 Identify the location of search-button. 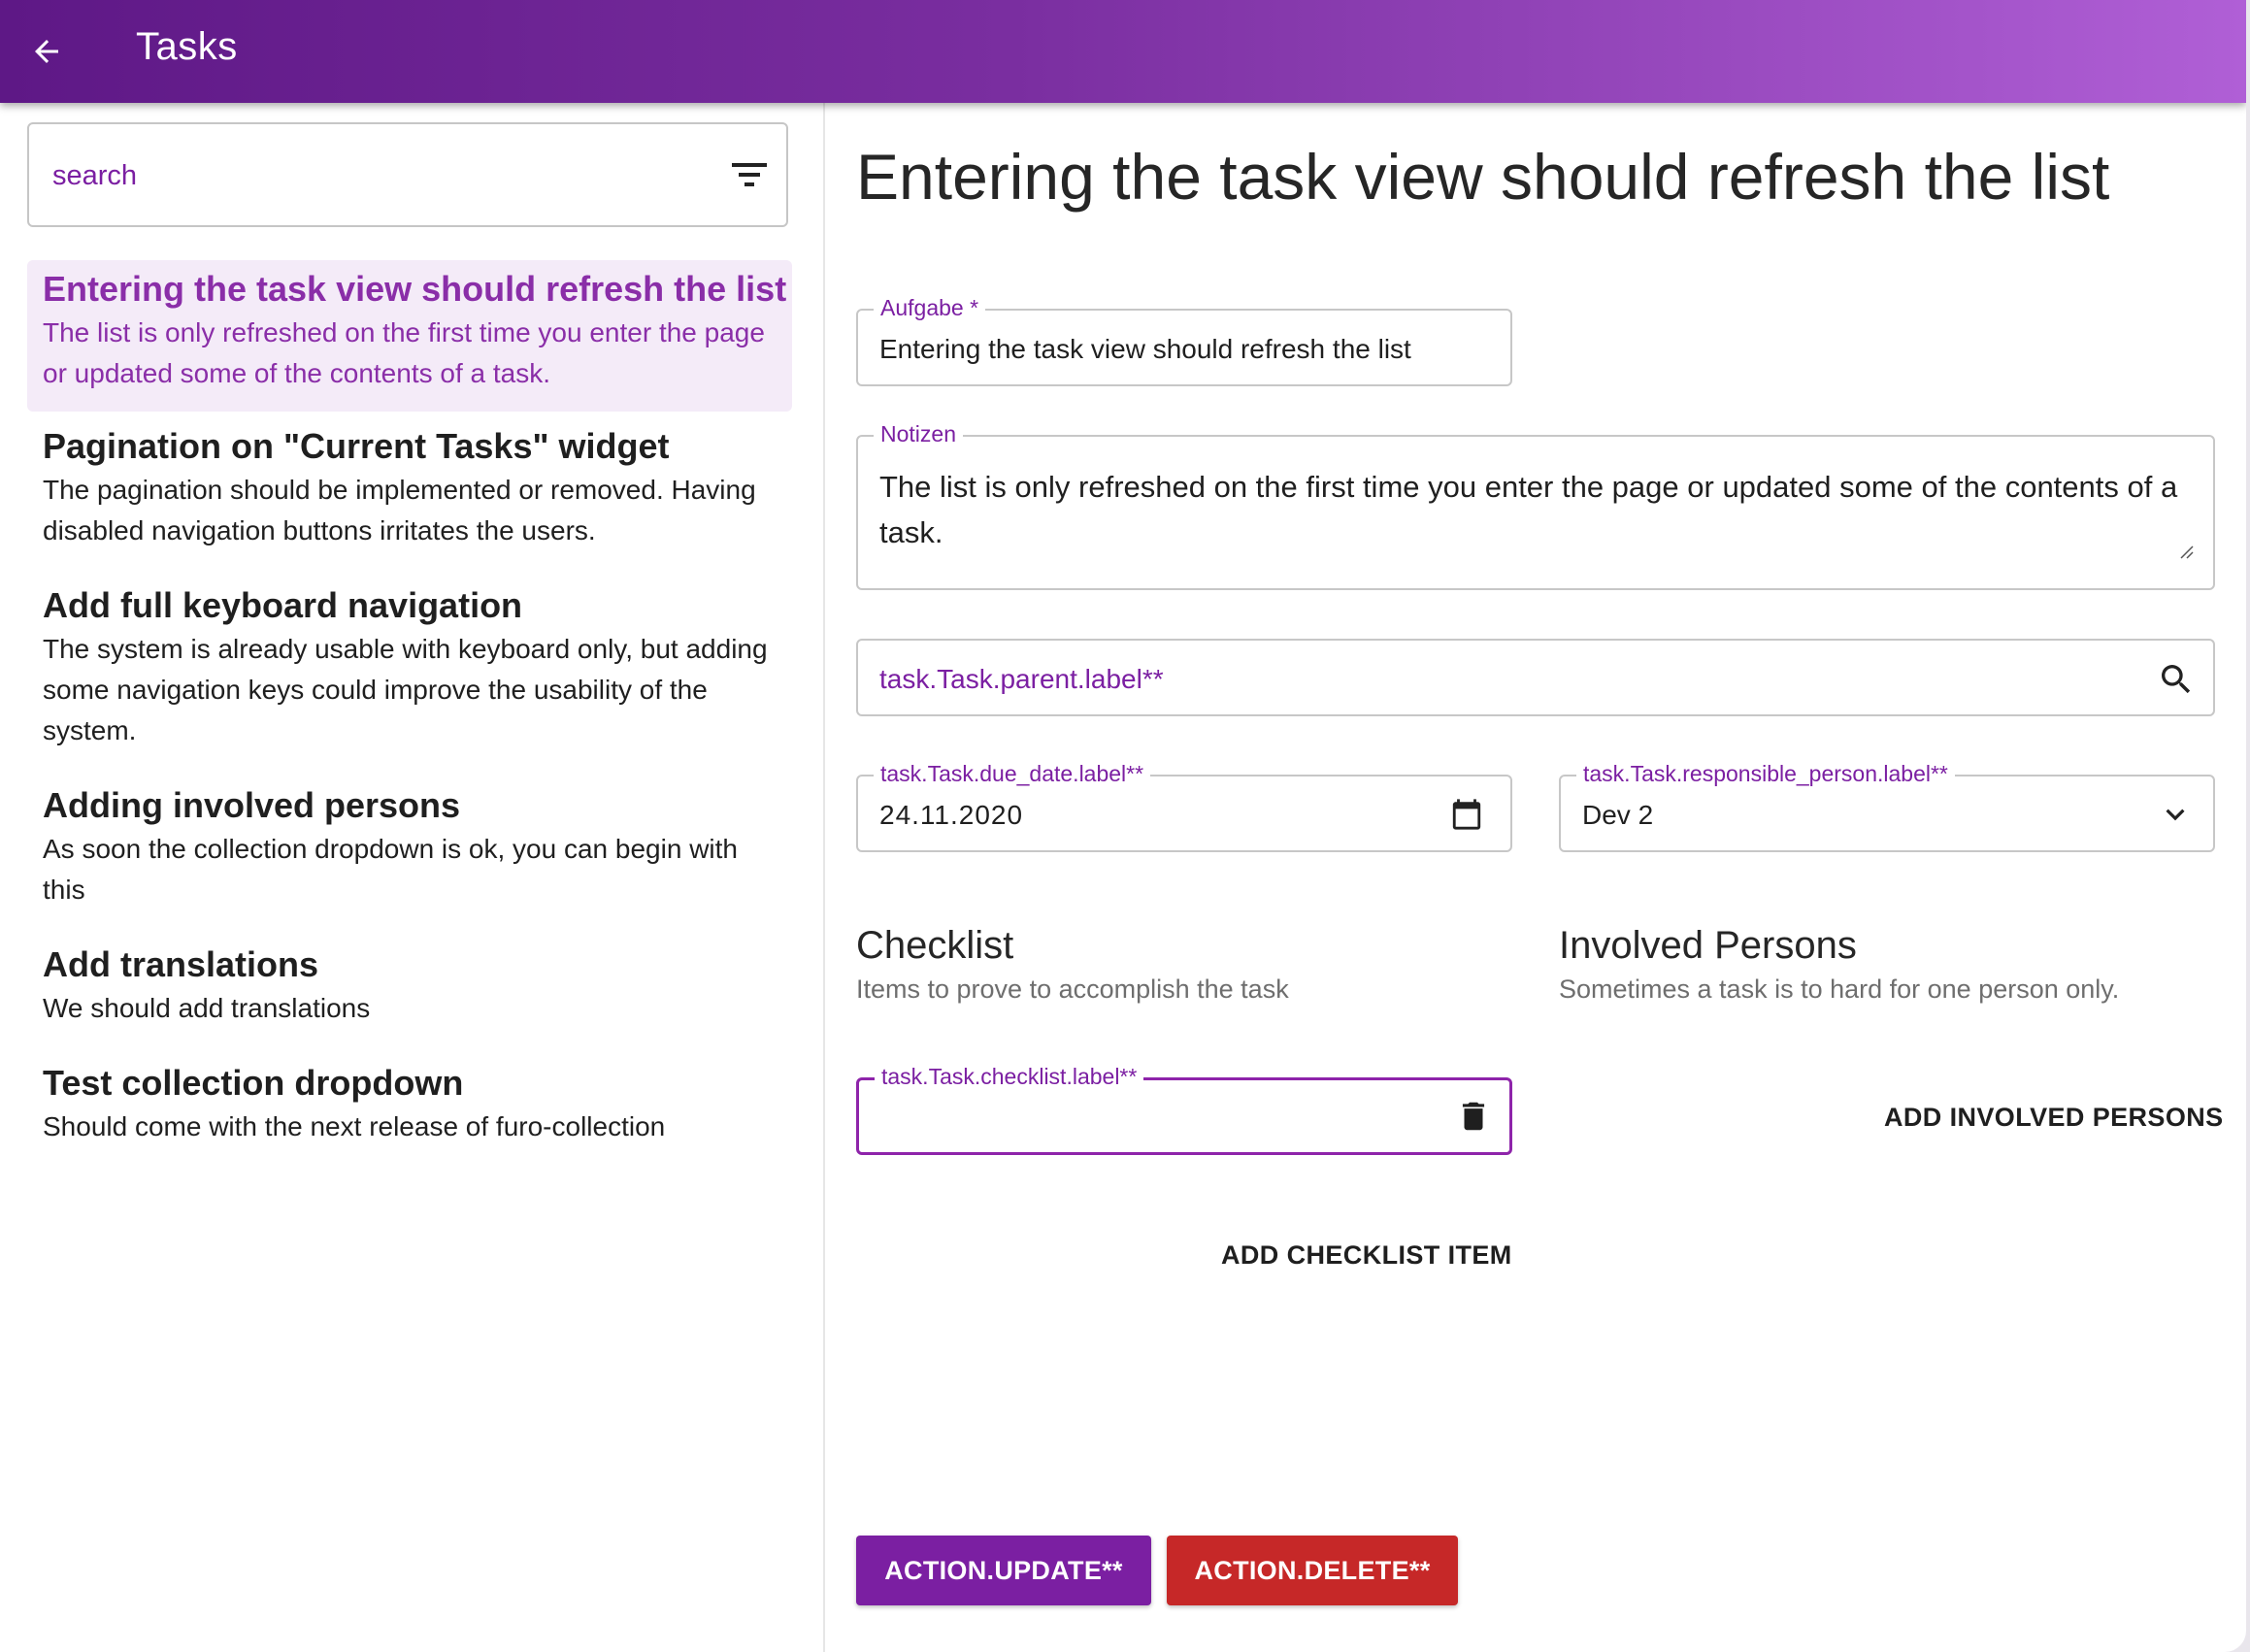
(2176, 682).